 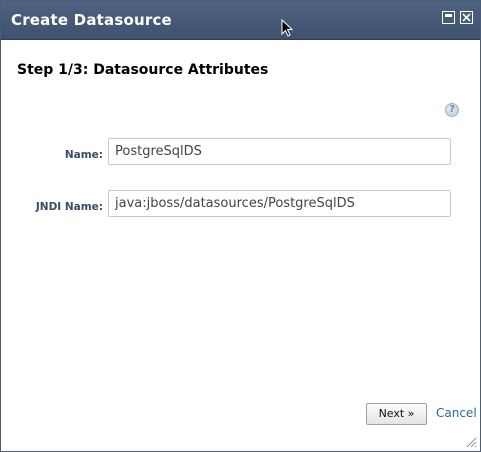 What do you see at coordinates (287, 28) in the screenshot?
I see `mouse-cursor-icon` at bounding box center [287, 28].